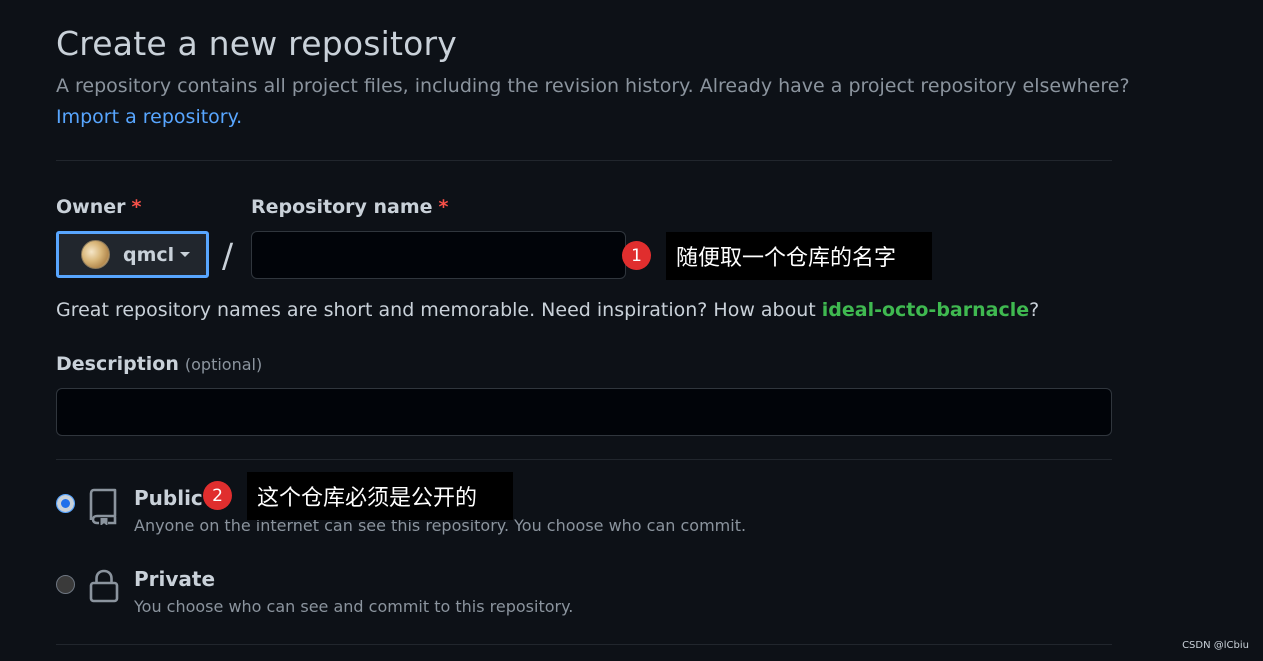 This screenshot has height=661, width=1263. What do you see at coordinates (1034, 310) in the screenshot?
I see `hint-suffix: ?` at bounding box center [1034, 310].